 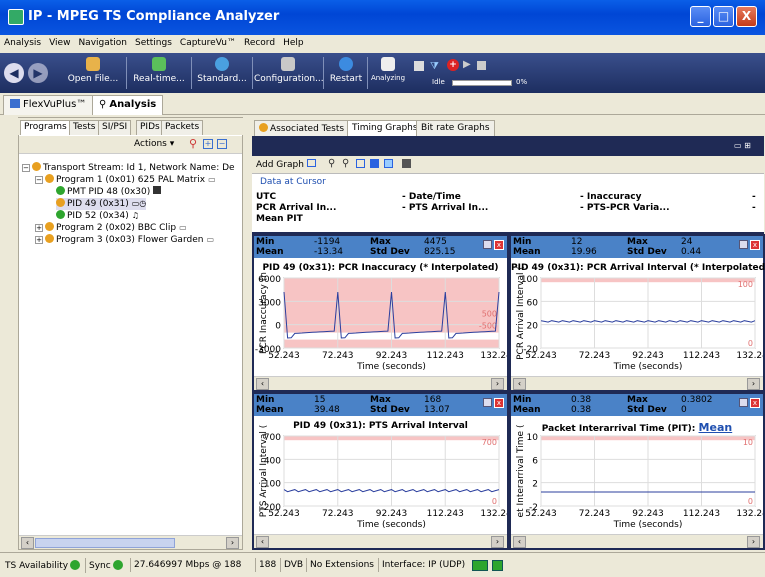 I want to click on menu-view: View, so click(x=59, y=41).